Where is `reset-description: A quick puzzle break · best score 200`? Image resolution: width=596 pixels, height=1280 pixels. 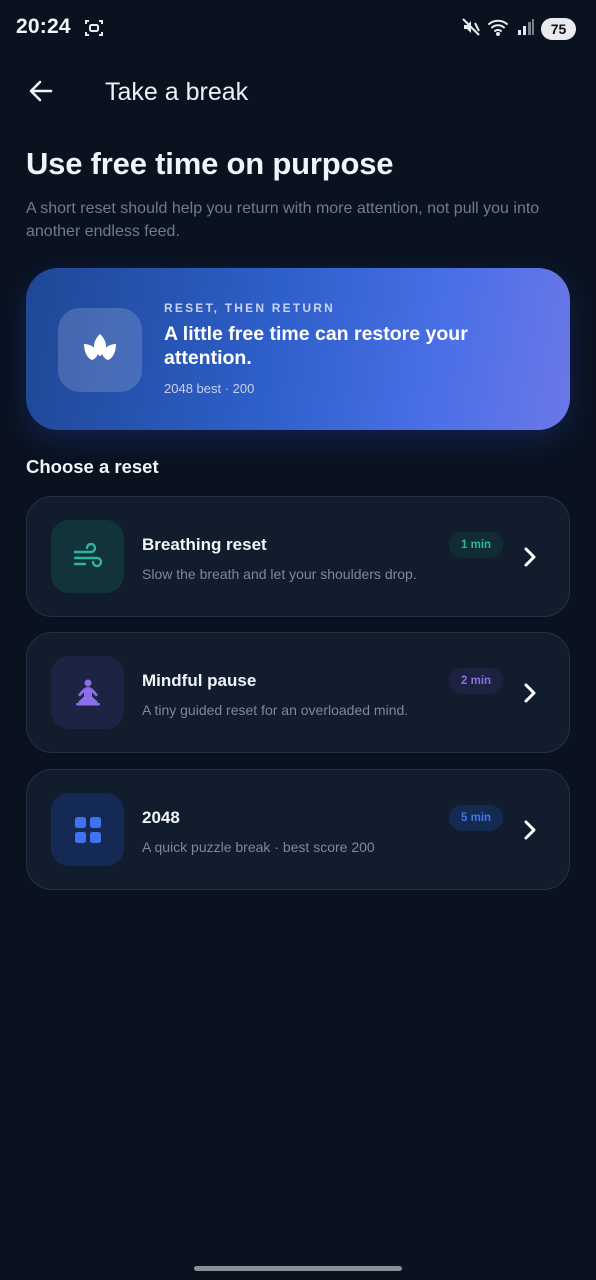
reset-description: A quick puzzle break · best score 200 is located at coordinates (258, 847).